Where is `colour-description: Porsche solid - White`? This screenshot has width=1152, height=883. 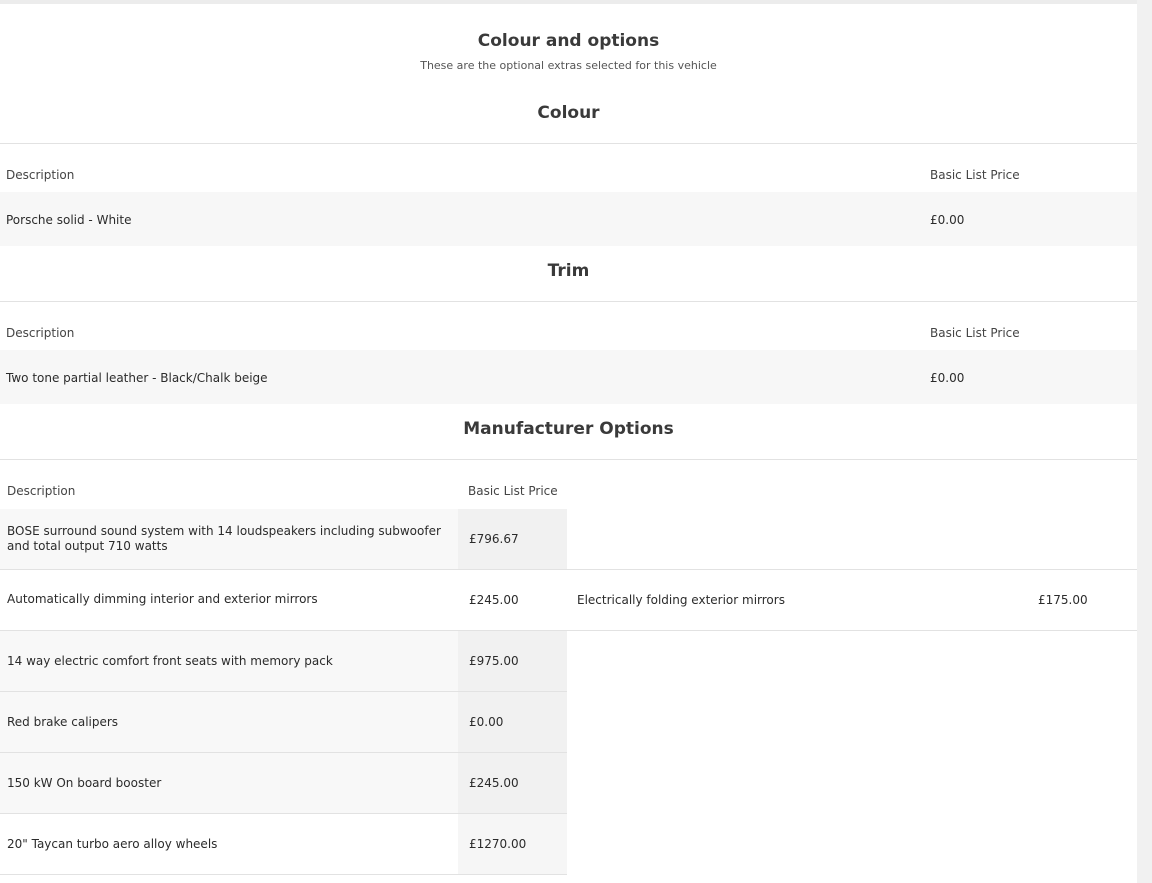
colour-description: Porsche solid - White is located at coordinates (69, 220).